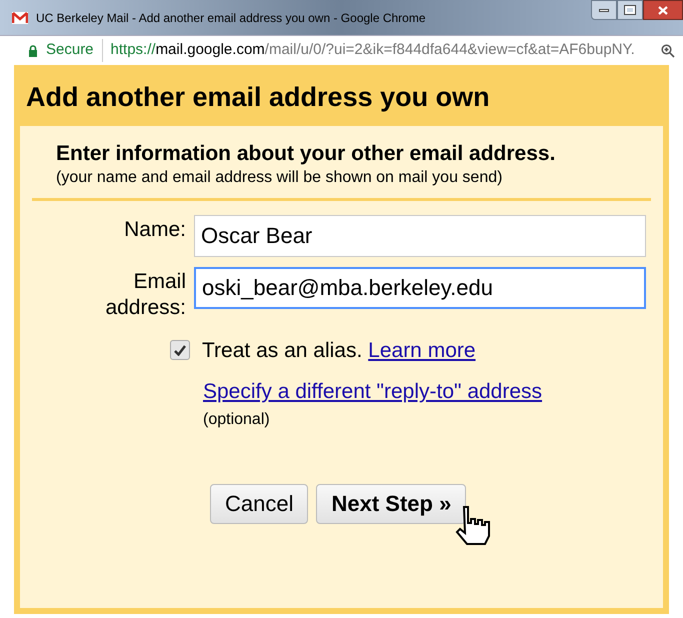 This screenshot has height=618, width=683. What do you see at coordinates (282, 350) in the screenshot?
I see `alias-label: Treat as an alias.` at bounding box center [282, 350].